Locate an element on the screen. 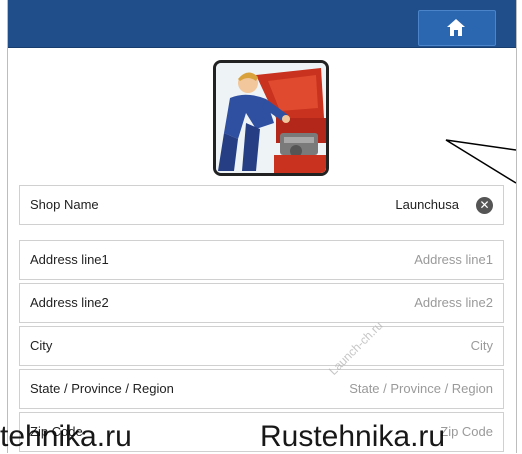 The width and height of the screenshot is (522, 454). field-placeholder: Address line1 is located at coordinates (453, 259).